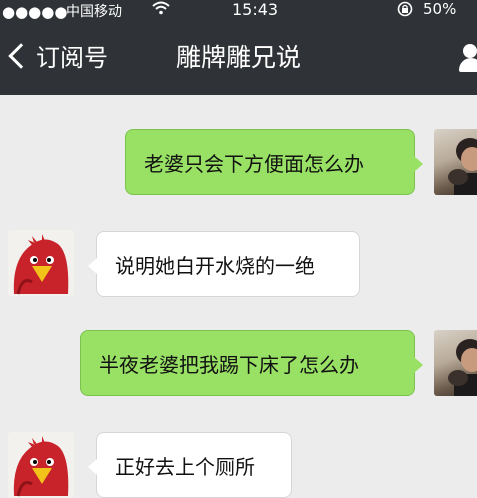  Describe the element at coordinates (229, 364) in the screenshot. I see `message-text: 半夜老婆把我踢下床了怎么办` at that location.